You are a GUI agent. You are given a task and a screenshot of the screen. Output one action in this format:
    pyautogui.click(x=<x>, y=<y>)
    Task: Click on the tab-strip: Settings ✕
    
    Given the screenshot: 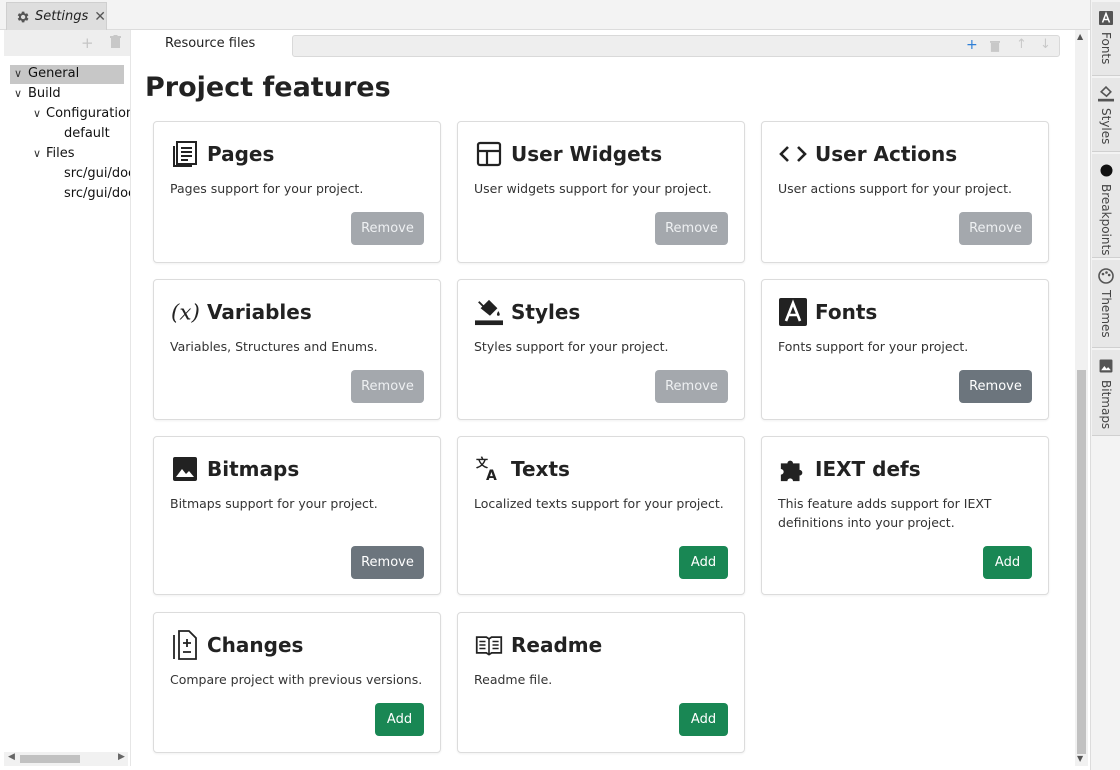 What is the action you would take?
    pyautogui.click(x=545, y=15)
    